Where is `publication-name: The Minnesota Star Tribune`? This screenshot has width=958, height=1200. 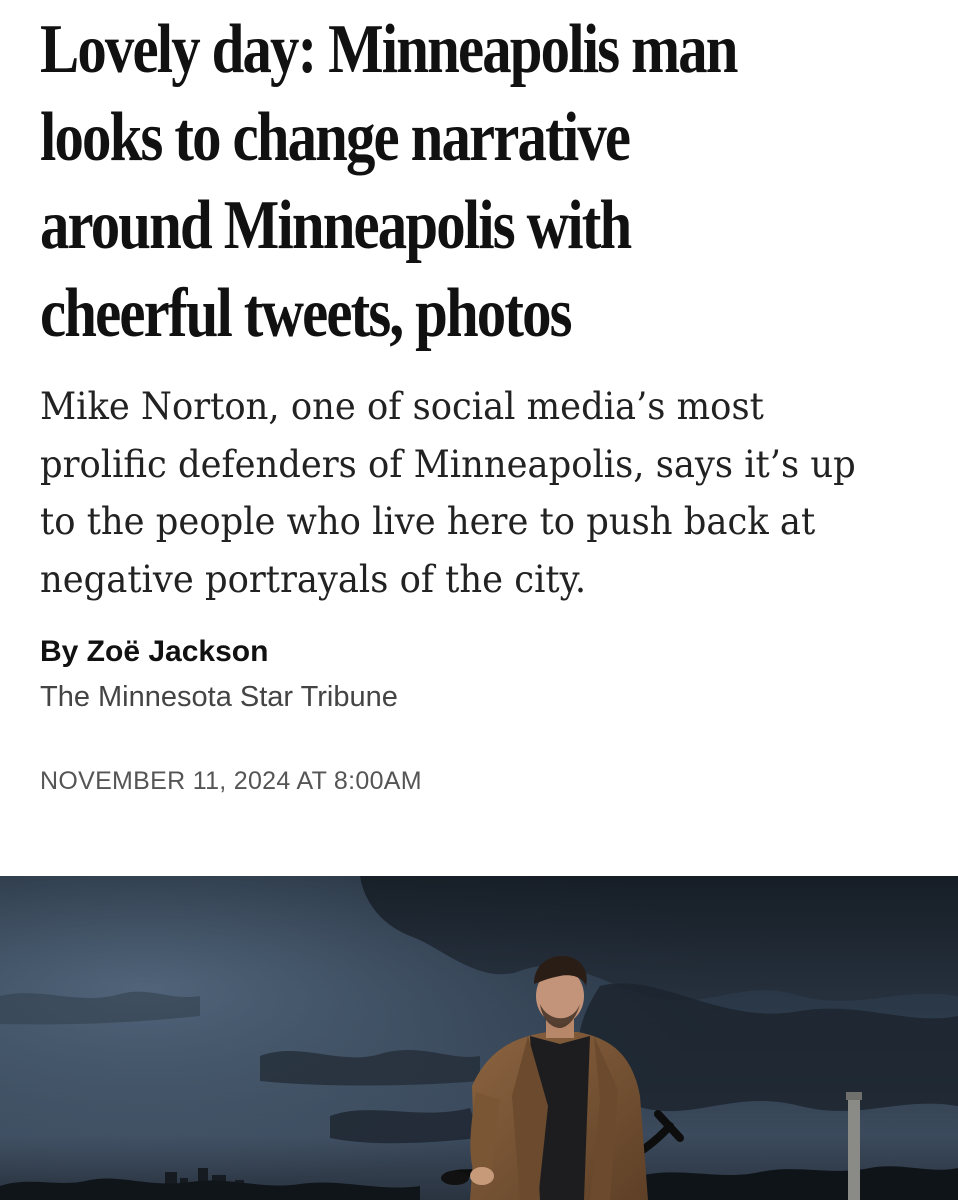
publication-name: The Minnesota Star Tribune is located at coordinates (219, 697).